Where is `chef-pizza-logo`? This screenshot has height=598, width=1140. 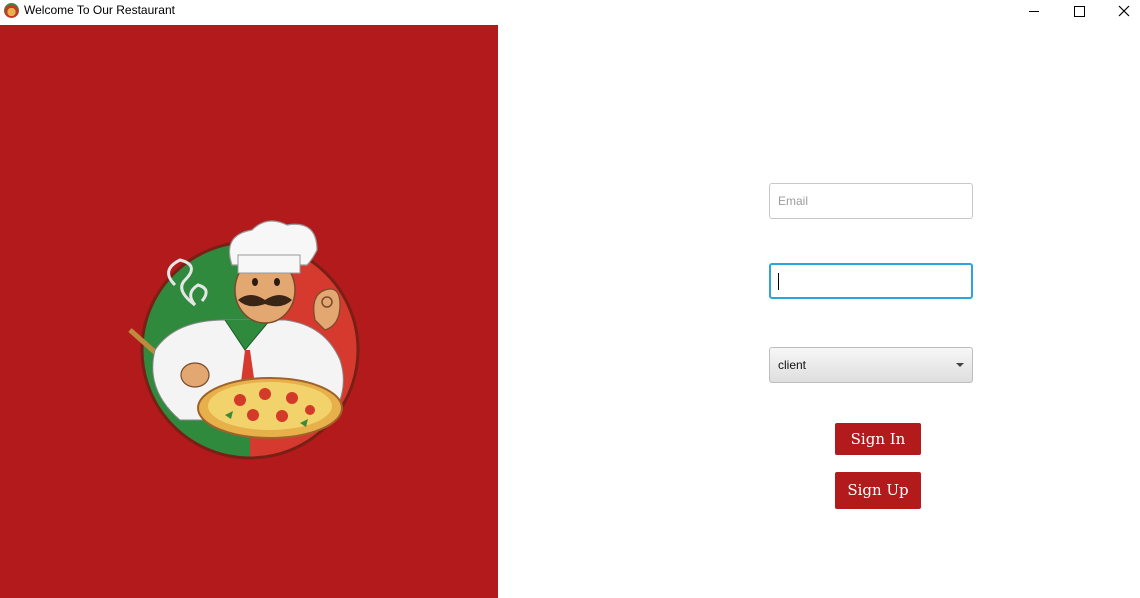
chef-pizza-logo is located at coordinates (244, 340).